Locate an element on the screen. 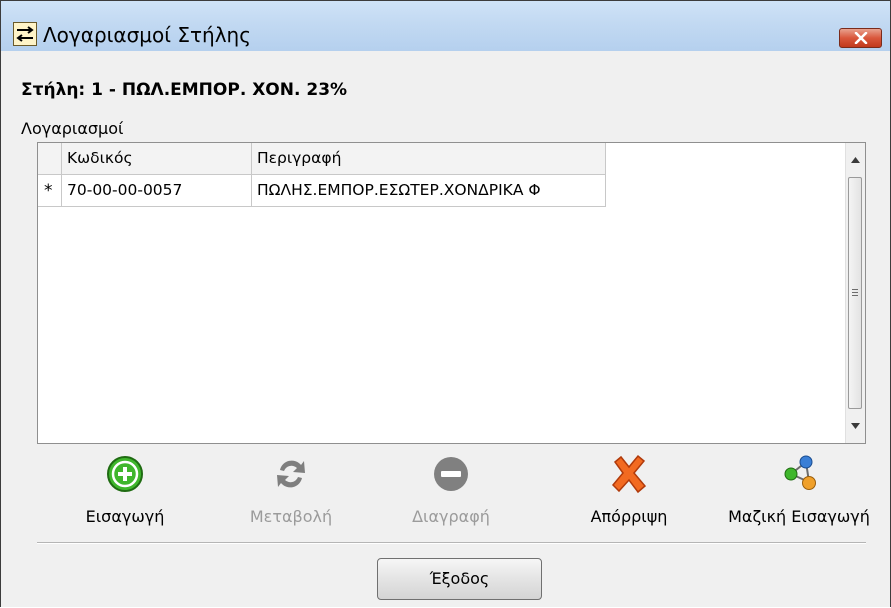 Image resolution: width=891 pixels, height=608 pixels. cell-code: 70-00-00-0057 is located at coordinates (157, 190).